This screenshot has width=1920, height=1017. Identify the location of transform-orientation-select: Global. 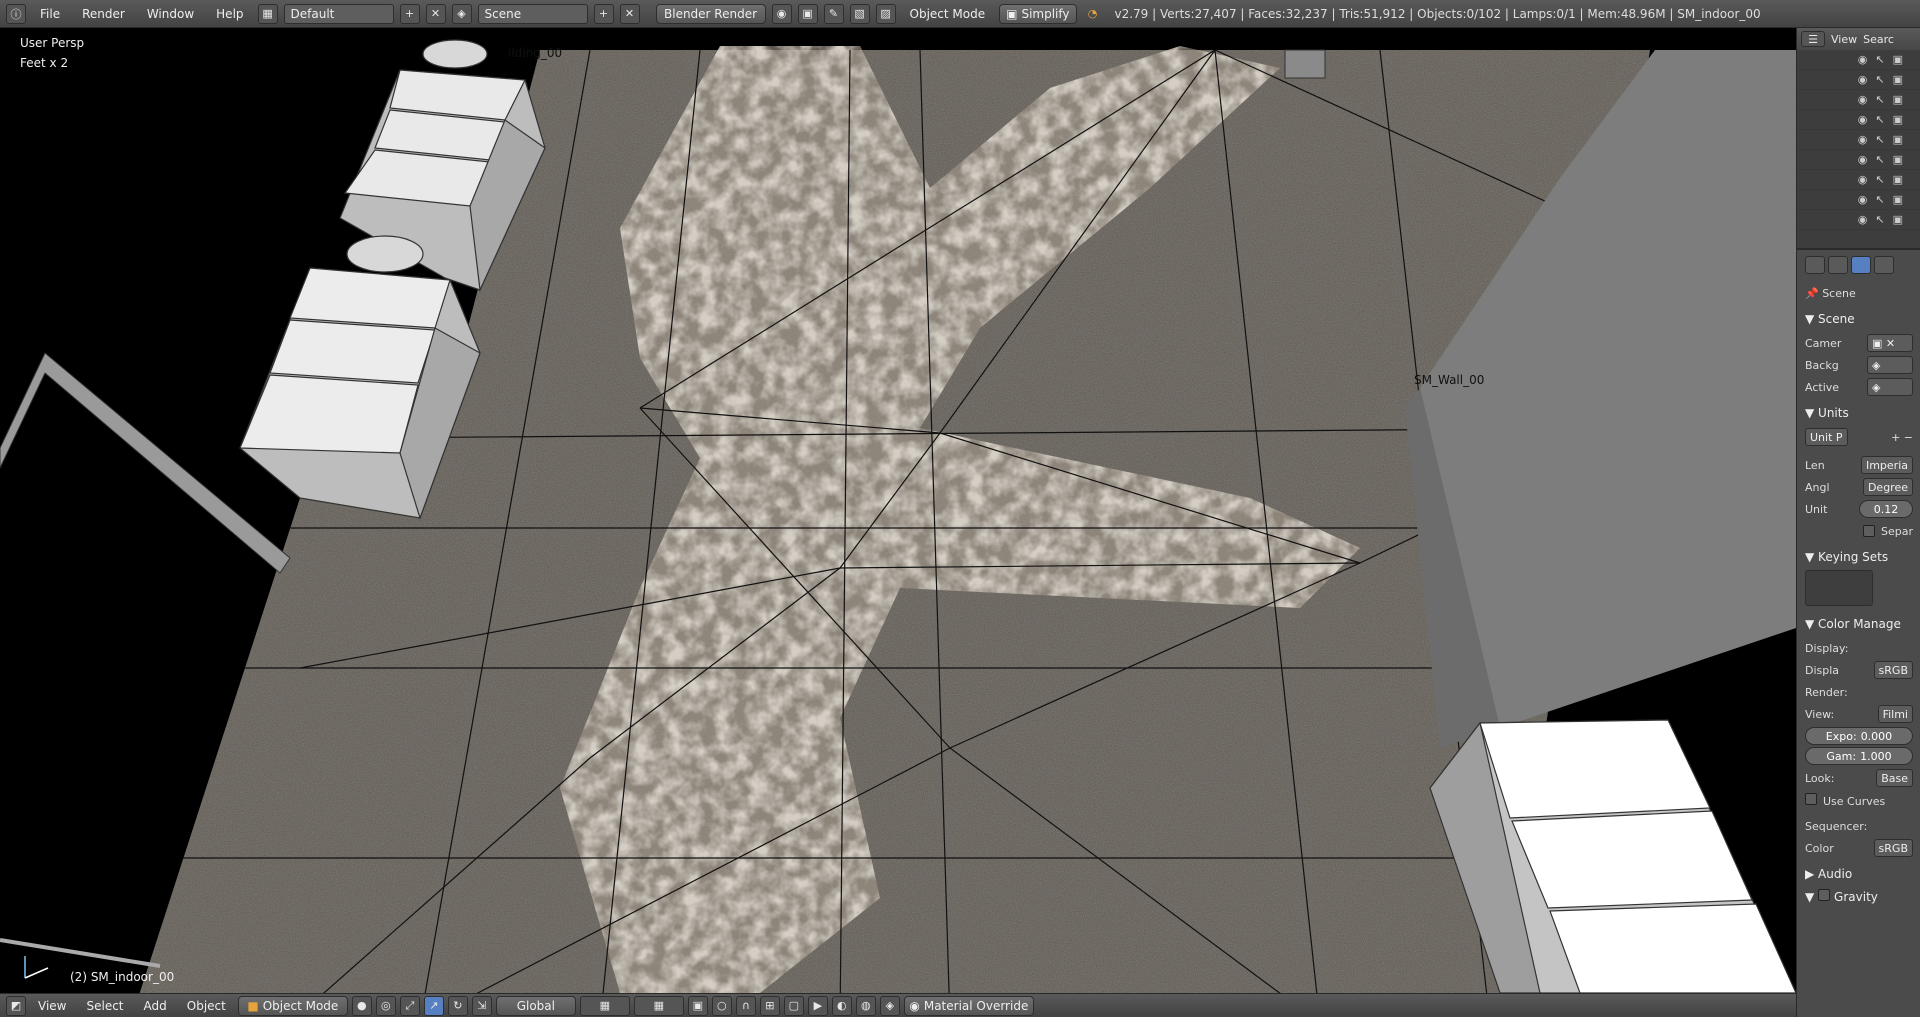
(535, 1005).